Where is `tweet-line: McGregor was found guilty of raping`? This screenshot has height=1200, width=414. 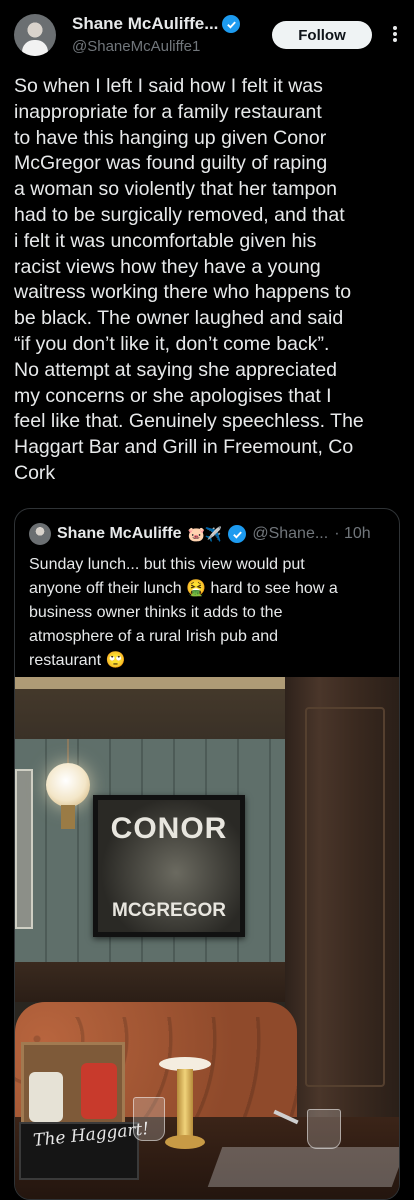
tweet-line: McGregor was found guilty of raping is located at coordinates (171, 163).